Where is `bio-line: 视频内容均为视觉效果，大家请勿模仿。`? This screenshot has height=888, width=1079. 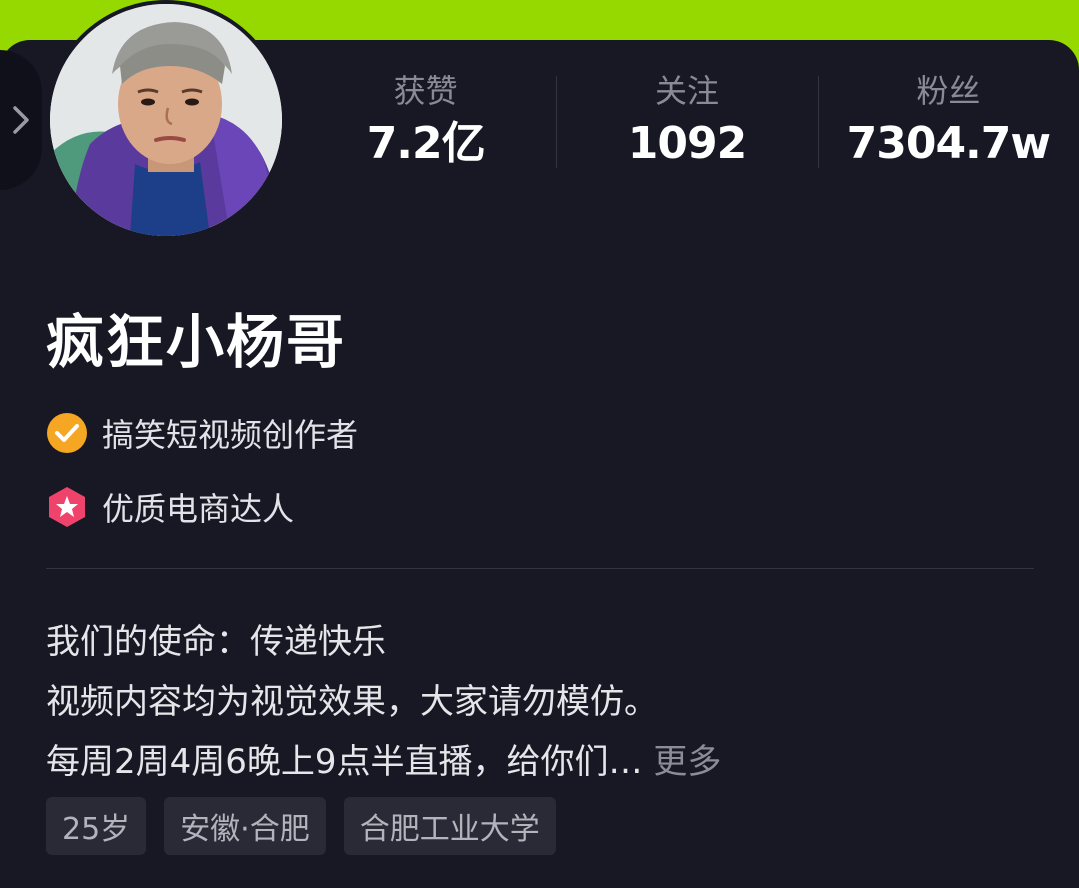 bio-line: 视频内容均为视觉效果，大家请勿模仿。 is located at coordinates (352, 702).